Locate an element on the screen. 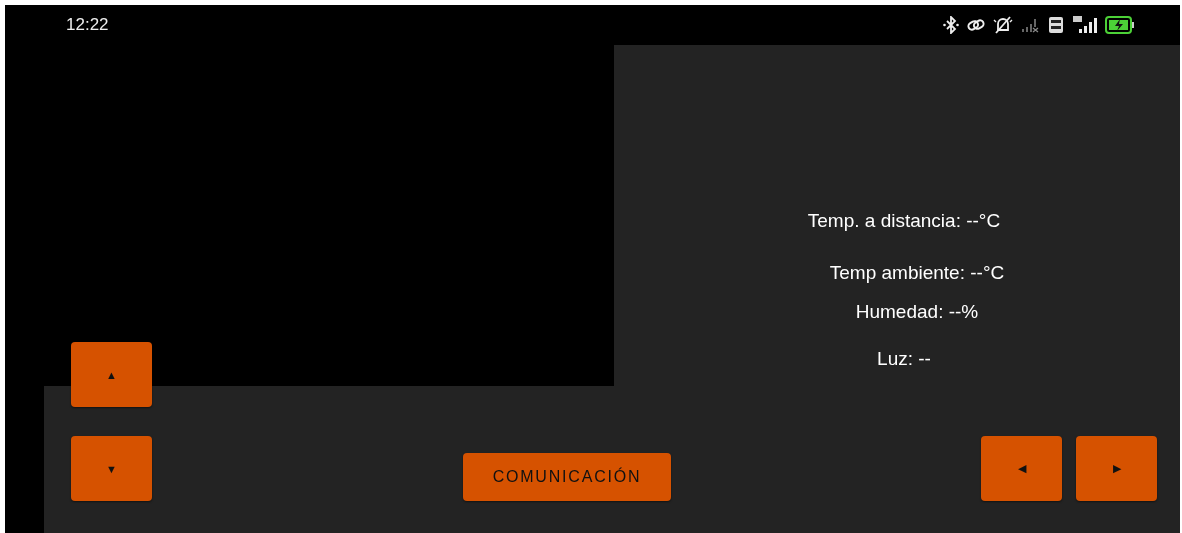 The width and height of the screenshot is (1182, 533). communication-button: COMUNICACIÓN is located at coordinates (567, 477).